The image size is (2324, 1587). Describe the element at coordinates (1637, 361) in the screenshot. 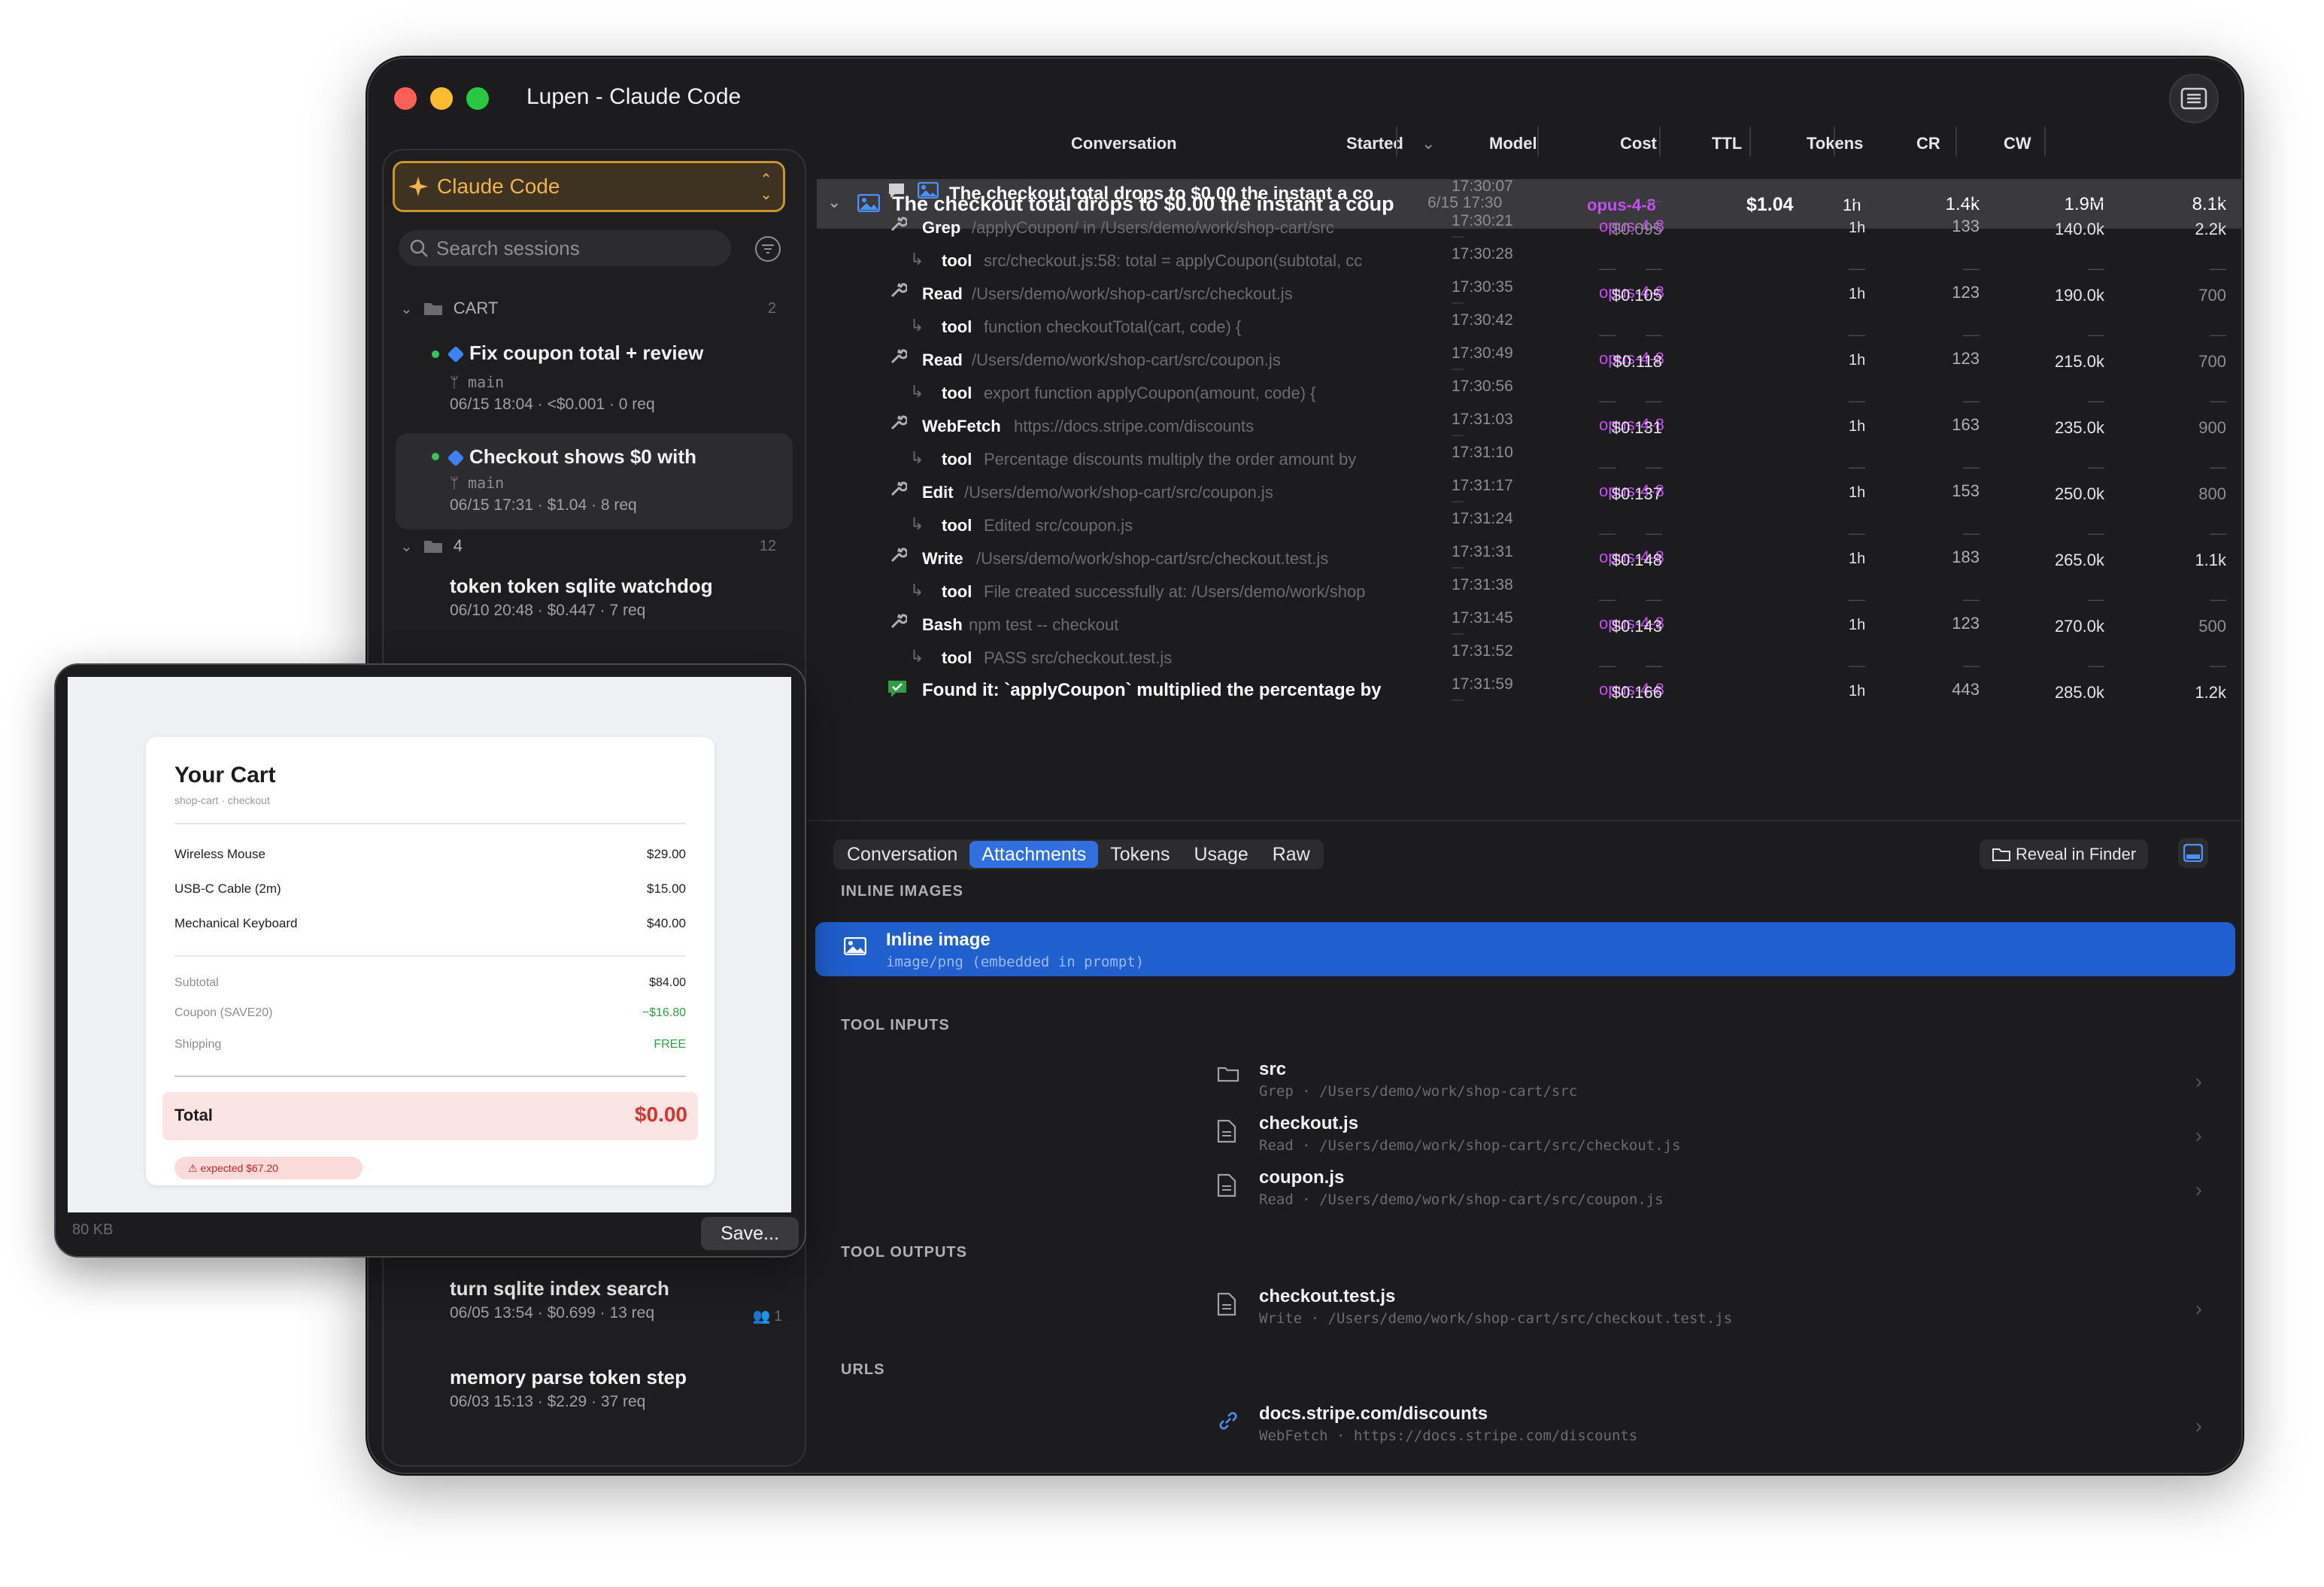

I see `cost-cell: $0.118` at that location.